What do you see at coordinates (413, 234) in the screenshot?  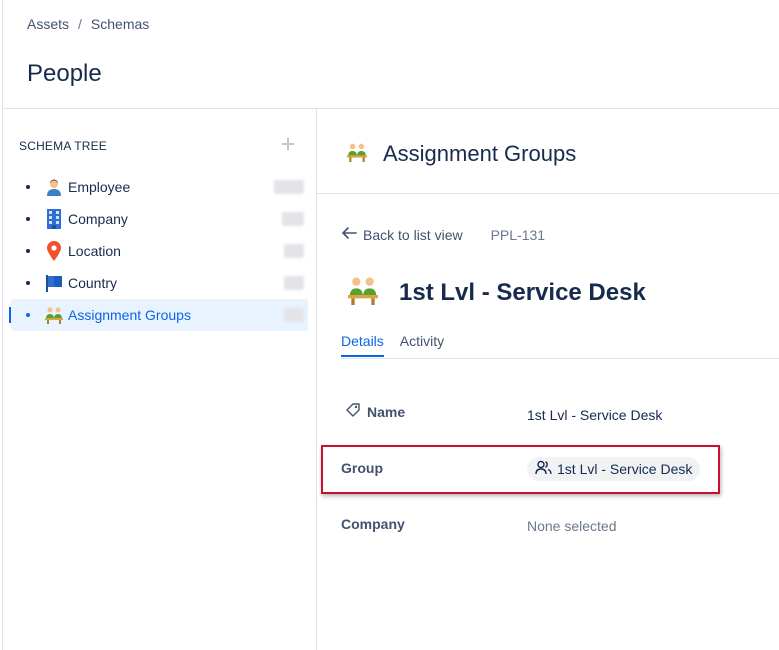 I see `back-to-list-label: Back to list view` at bounding box center [413, 234].